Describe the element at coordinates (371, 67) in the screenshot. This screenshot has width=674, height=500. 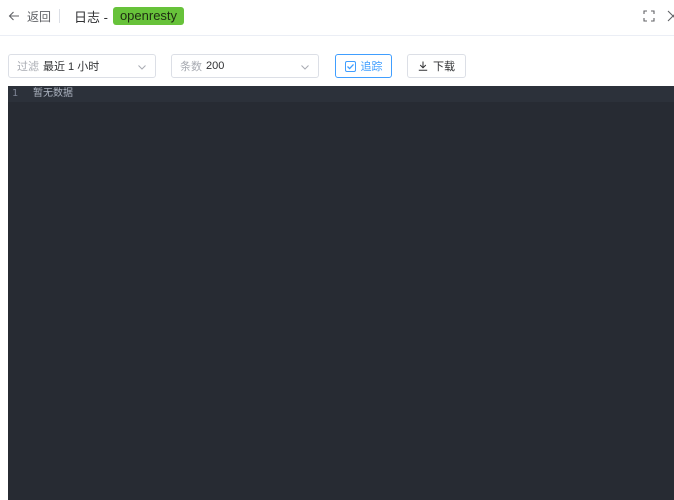
I see `track-label: 追踪` at that location.